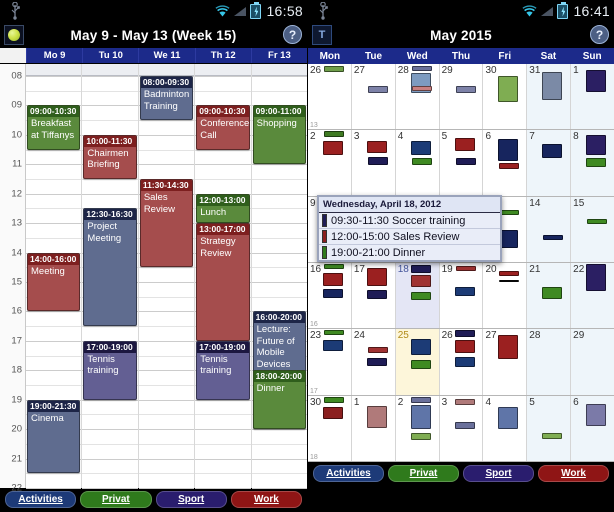 Image resolution: width=614 pixels, height=512 pixels. What do you see at coordinates (292, 34) in the screenshot?
I see `help-icon: ?` at bounding box center [292, 34].